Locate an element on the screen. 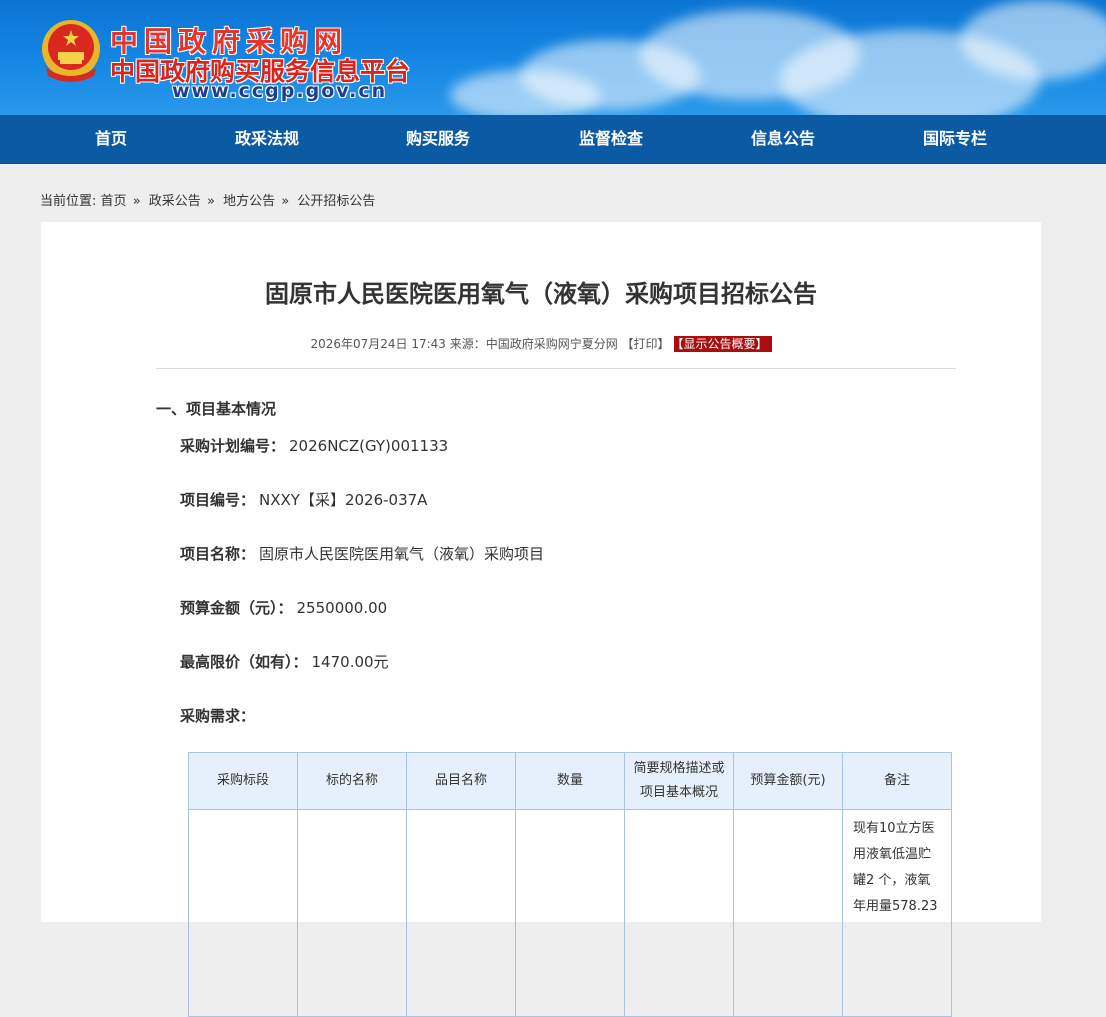  table-cell-note: 现有10立方医 用液氧低温贮 罐2 个，液氧 年用量578.23 is located at coordinates (897, 913).